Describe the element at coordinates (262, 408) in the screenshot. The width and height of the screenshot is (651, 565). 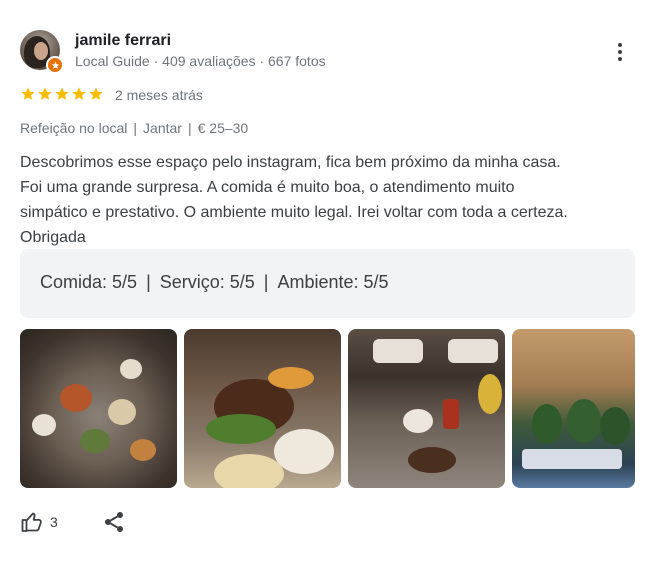
I see `photo-meat-platter` at that location.